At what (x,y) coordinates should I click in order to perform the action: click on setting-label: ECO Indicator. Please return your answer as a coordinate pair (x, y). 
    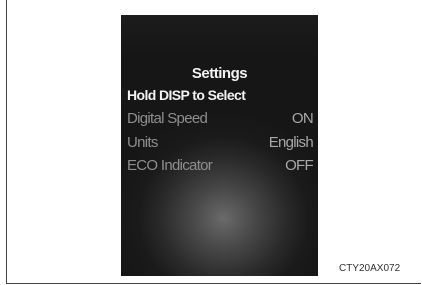
    Looking at the image, I should click on (170, 165).